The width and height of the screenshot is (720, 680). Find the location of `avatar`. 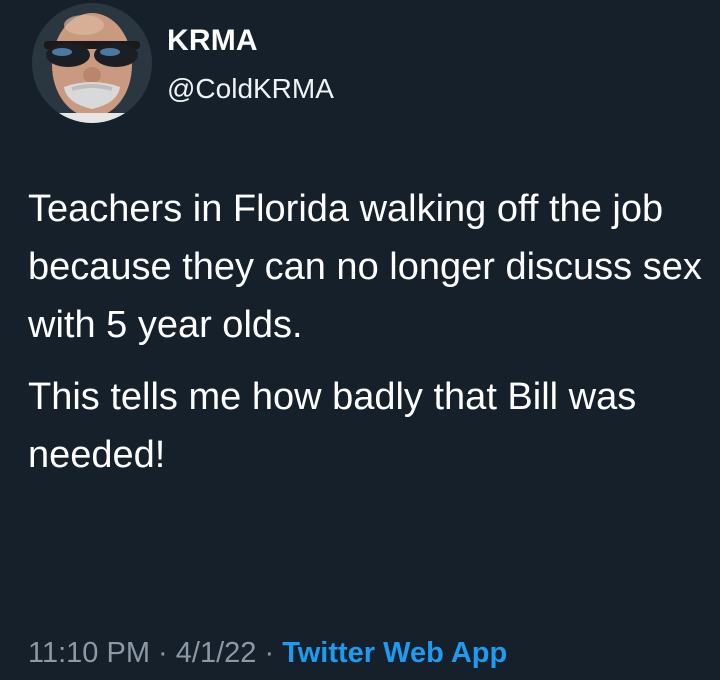

avatar is located at coordinates (92, 63).